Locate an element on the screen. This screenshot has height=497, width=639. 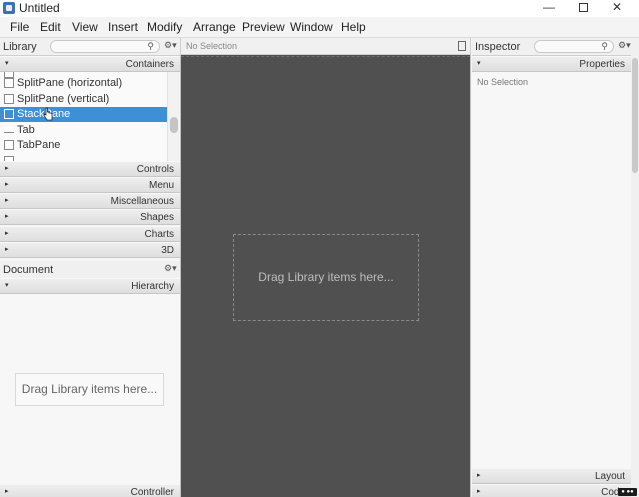
document-header: Document ⚙▾ is located at coordinates (90, 270).